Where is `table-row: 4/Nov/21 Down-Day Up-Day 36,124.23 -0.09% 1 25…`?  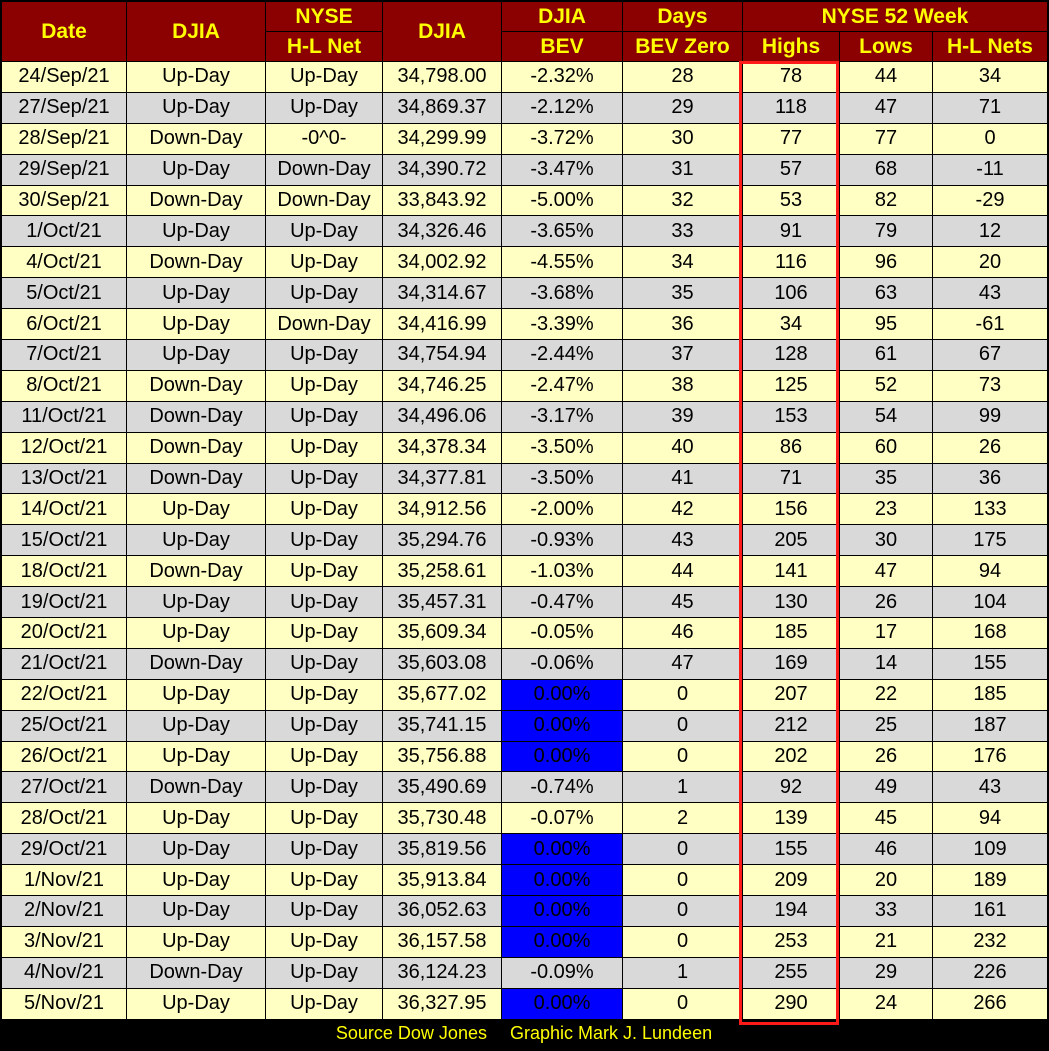 table-row: 4/Nov/21 Down-Day Up-Day 36,124.23 -0.09% 1 25… is located at coordinates (524, 972).